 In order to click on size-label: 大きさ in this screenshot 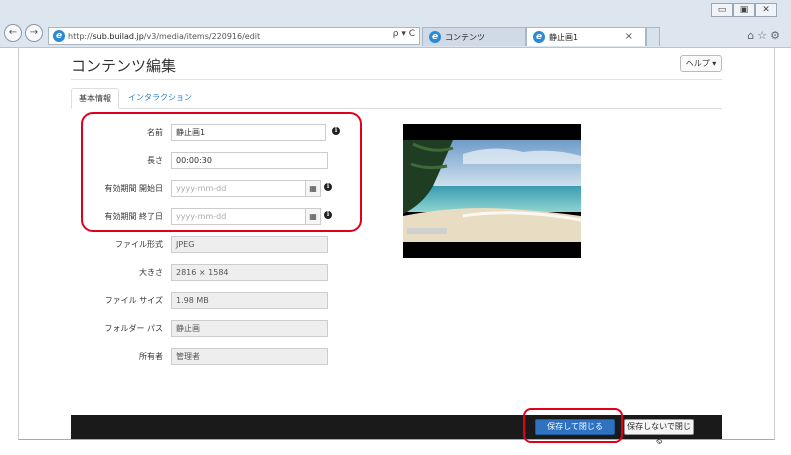, I will do `click(151, 272)`.